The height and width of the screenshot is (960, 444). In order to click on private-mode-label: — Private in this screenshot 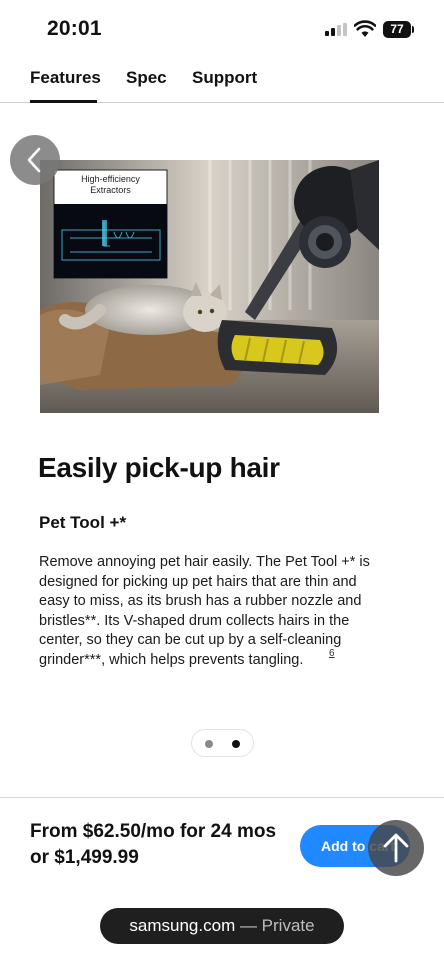, I will do `click(277, 925)`.